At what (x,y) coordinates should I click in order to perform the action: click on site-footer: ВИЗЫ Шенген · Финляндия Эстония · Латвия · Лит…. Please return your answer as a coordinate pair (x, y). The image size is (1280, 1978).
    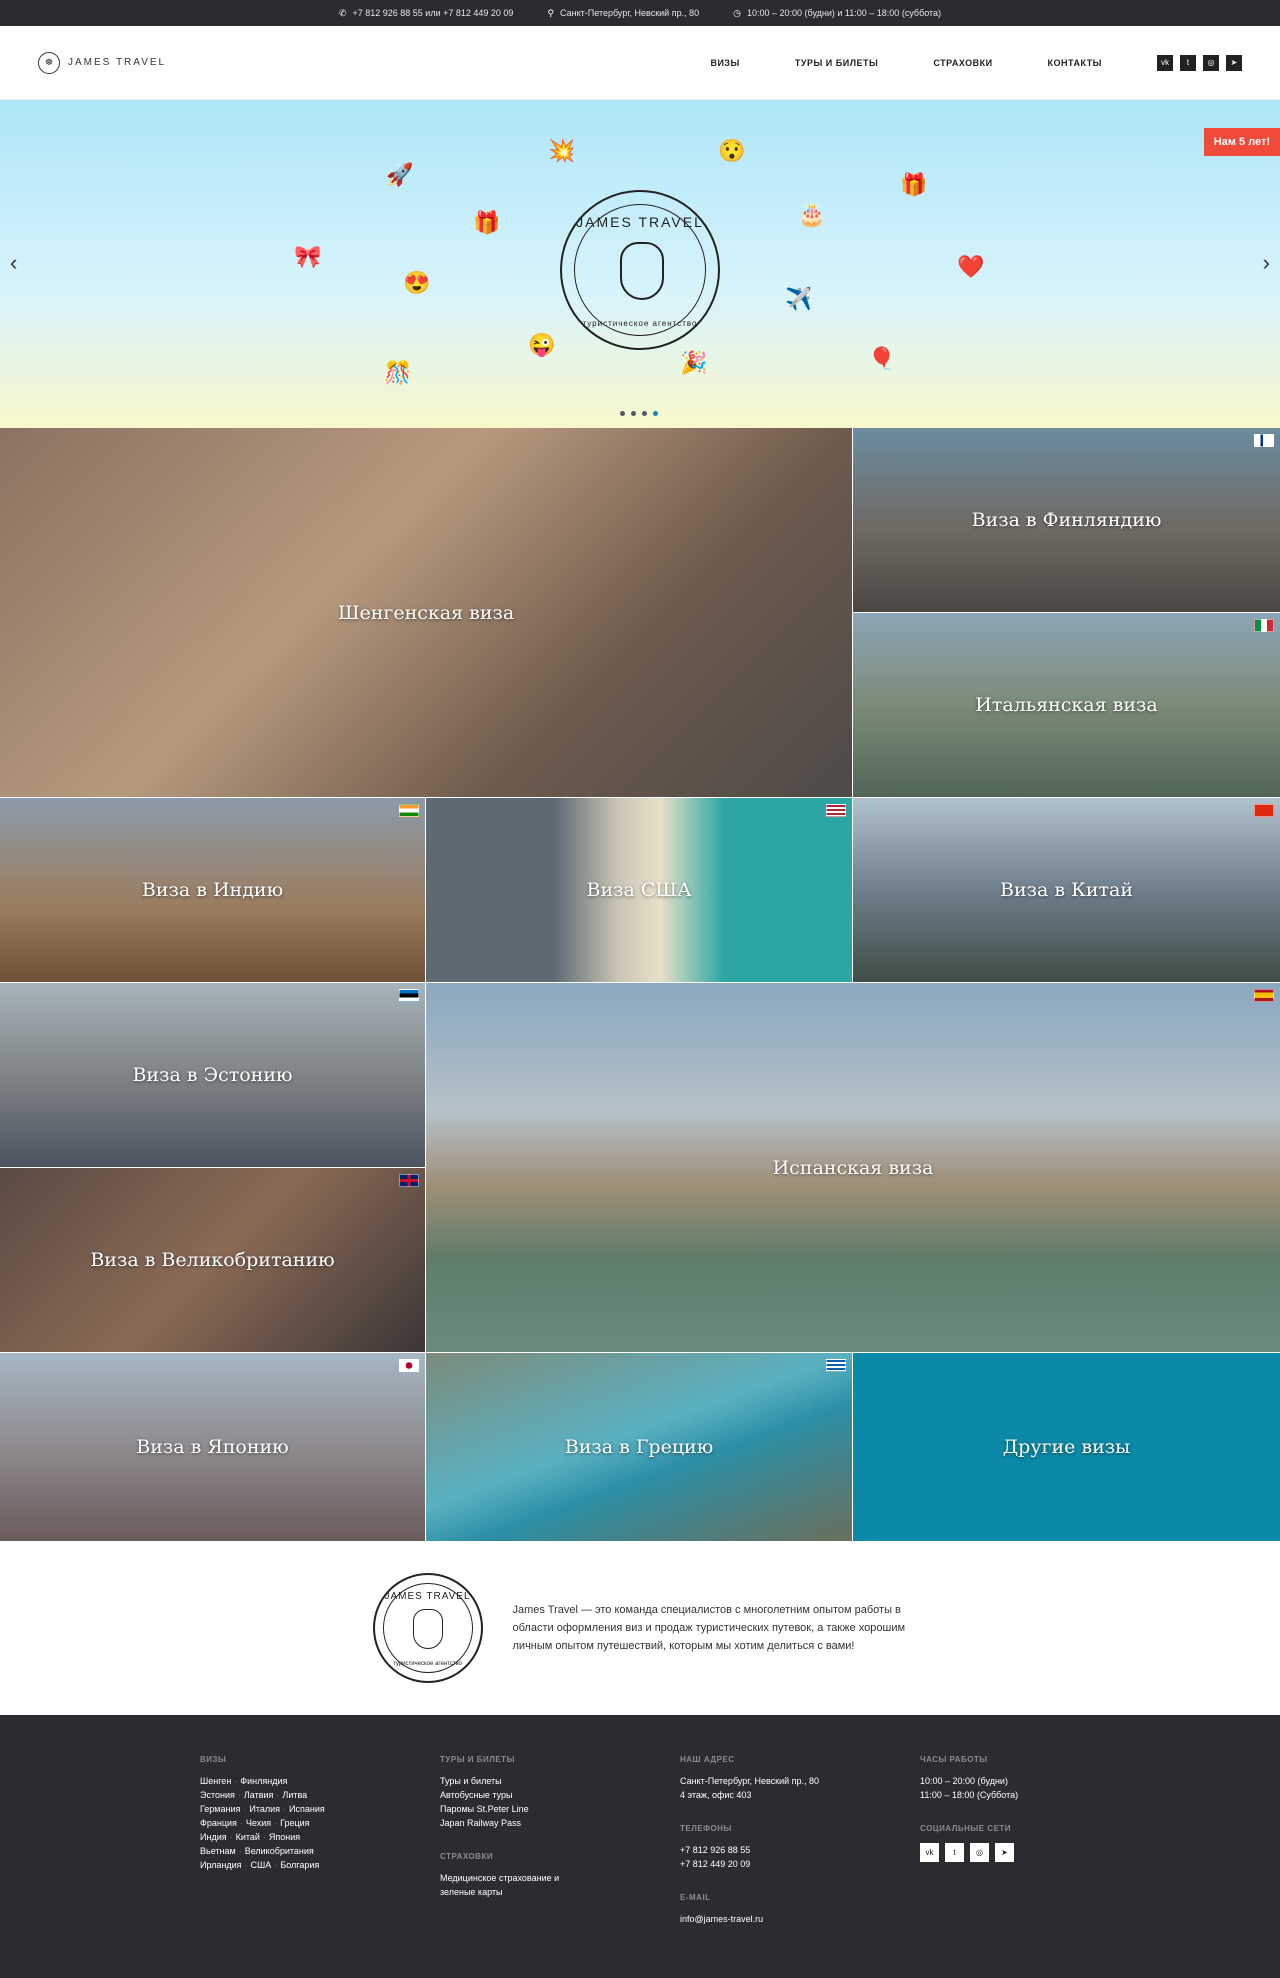
    Looking at the image, I should click on (640, 1846).